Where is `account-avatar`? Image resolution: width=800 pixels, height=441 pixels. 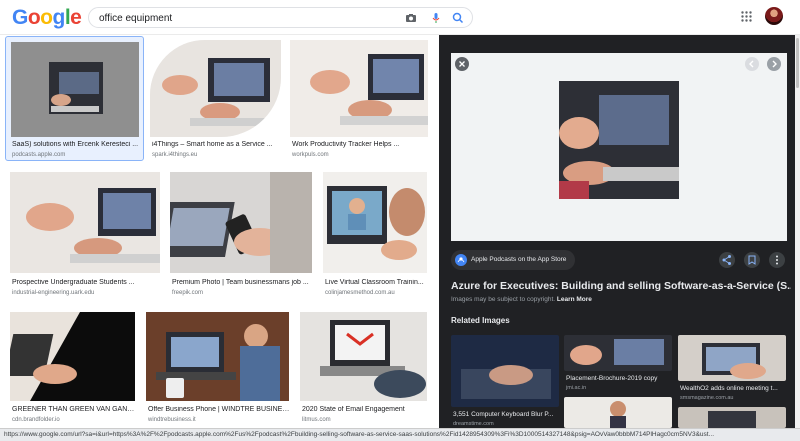
account-avatar is located at coordinates (774, 16).